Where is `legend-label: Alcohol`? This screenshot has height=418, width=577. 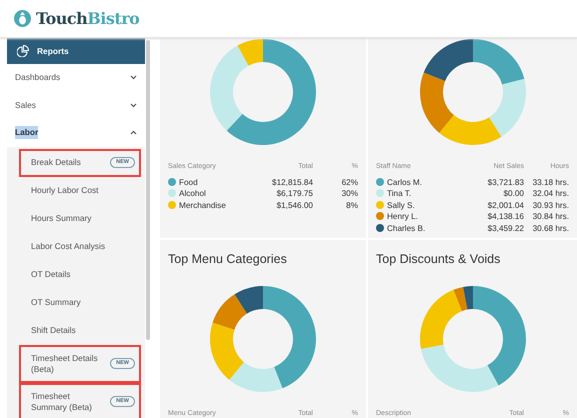
legend-label: Alcohol is located at coordinates (192, 193).